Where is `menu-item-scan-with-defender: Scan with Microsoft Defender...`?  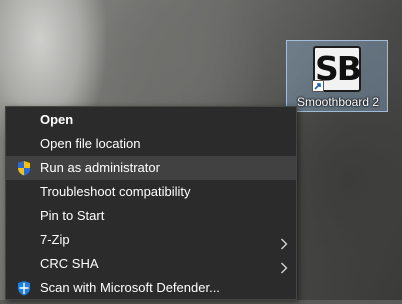 menu-item-scan-with-defender: Scan with Microsoft Defender... is located at coordinates (151, 288).